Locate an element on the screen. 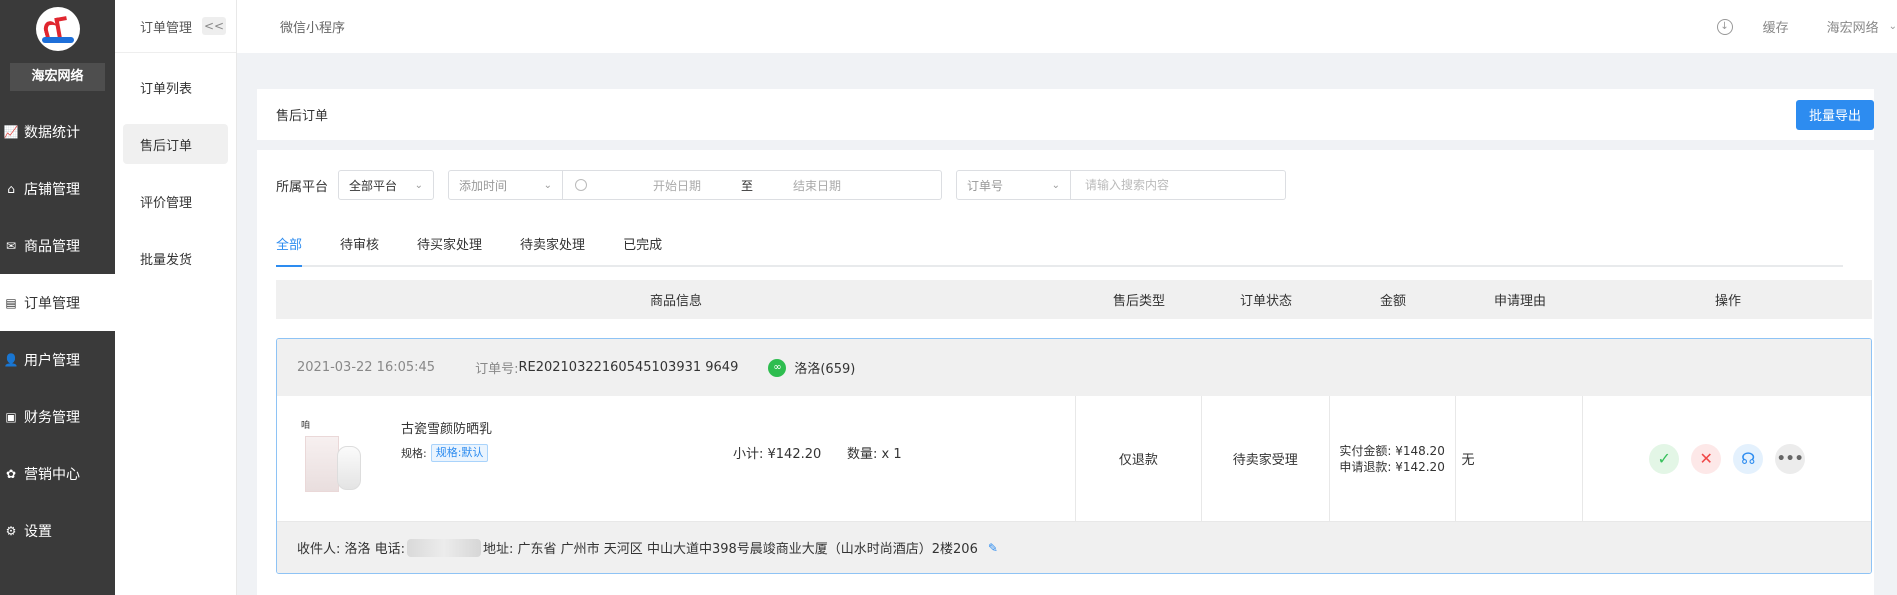 The width and height of the screenshot is (1897, 595). sidebar-item-label: 数据统计 is located at coordinates (52, 132).